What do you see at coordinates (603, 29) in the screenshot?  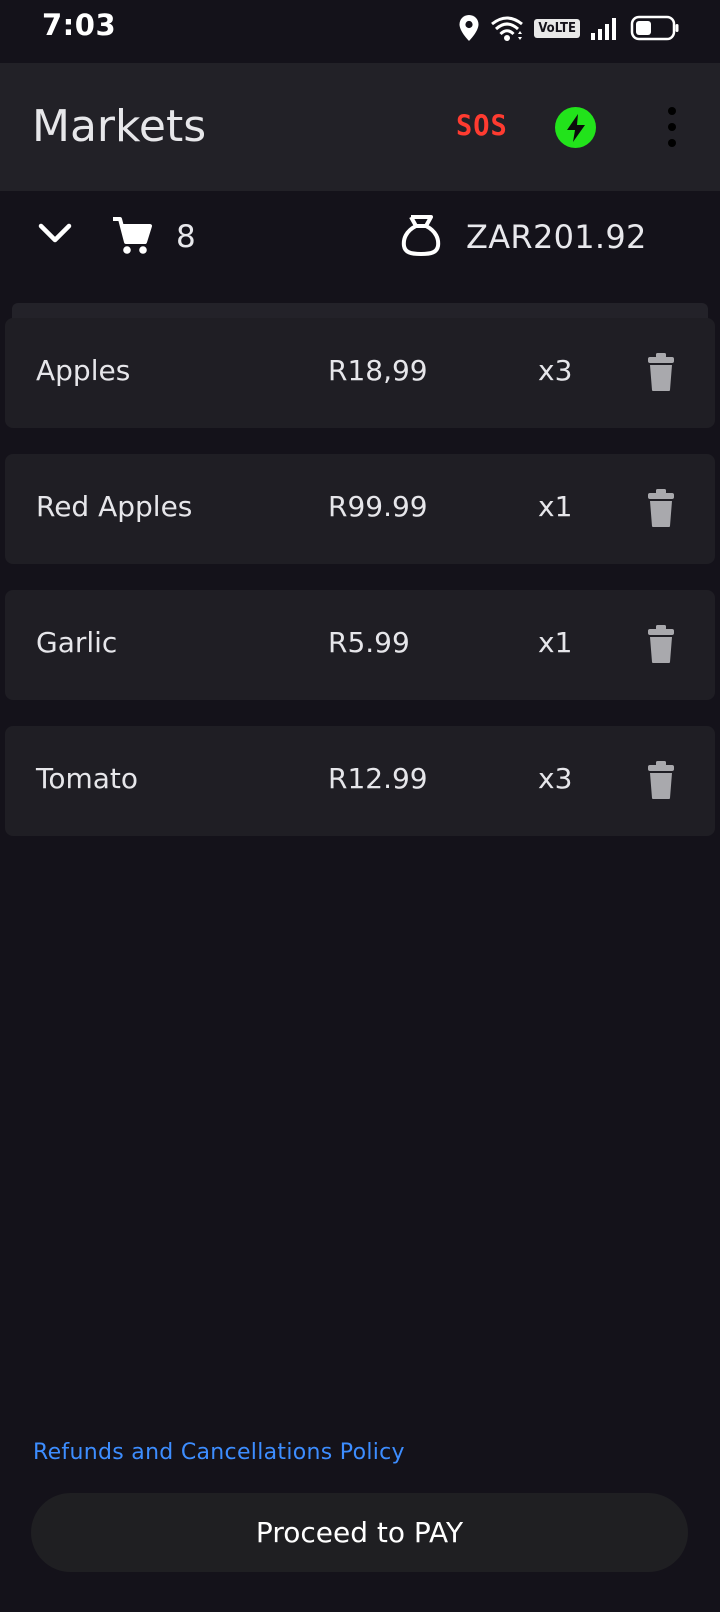 I see `cellular-signal-icon` at bounding box center [603, 29].